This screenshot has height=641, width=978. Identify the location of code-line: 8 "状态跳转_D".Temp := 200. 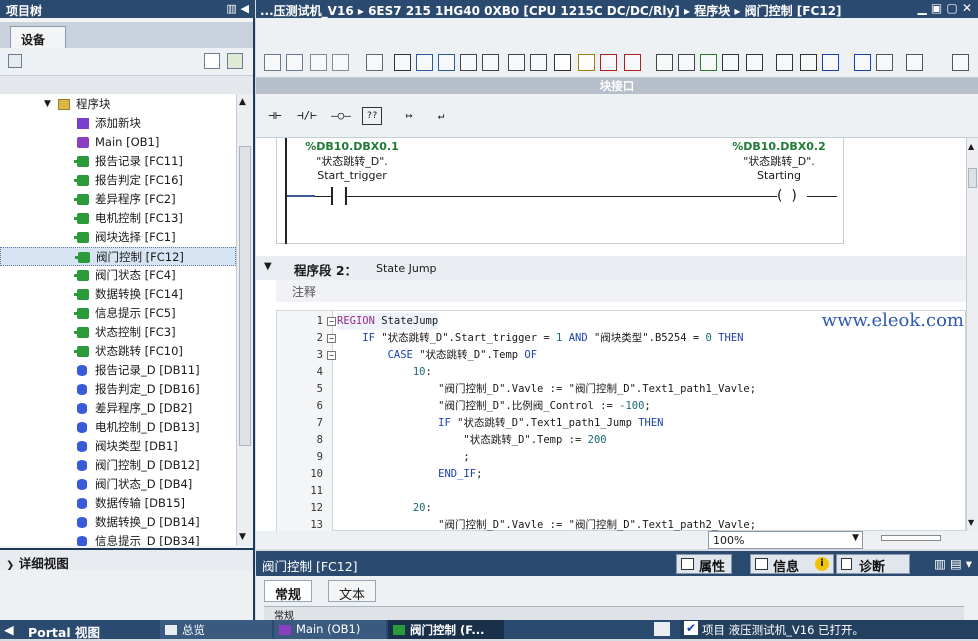
(621, 440).